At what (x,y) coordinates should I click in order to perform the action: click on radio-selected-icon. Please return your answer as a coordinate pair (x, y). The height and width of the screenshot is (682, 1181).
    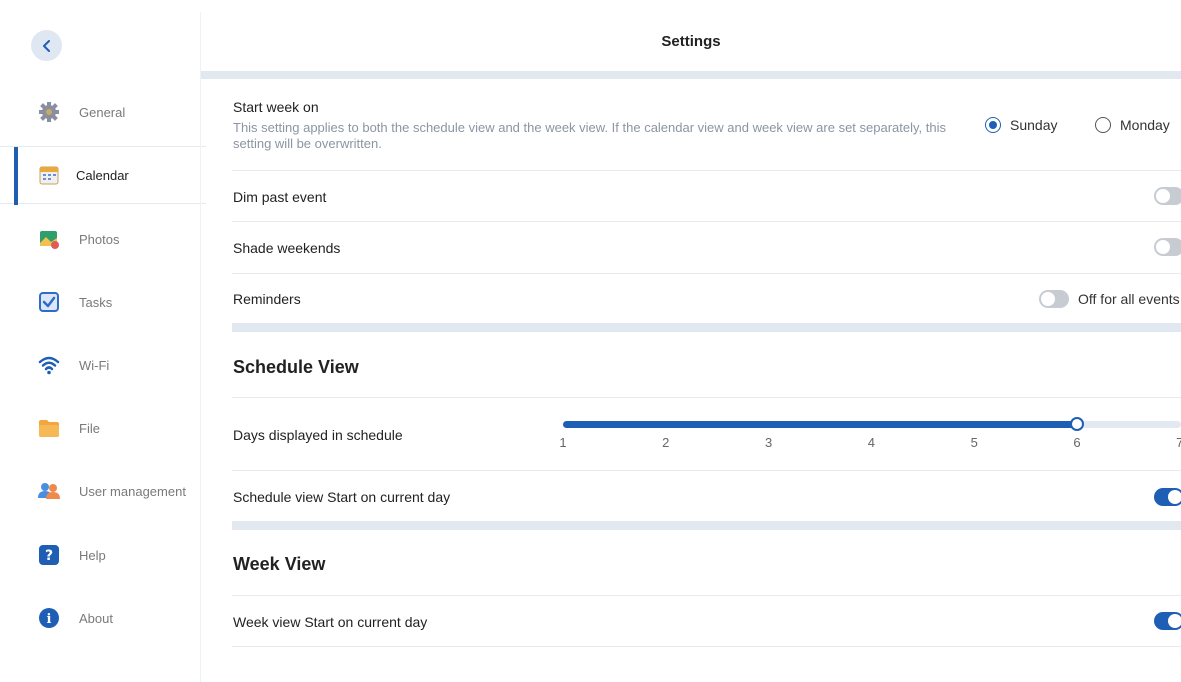
    Looking at the image, I should click on (993, 125).